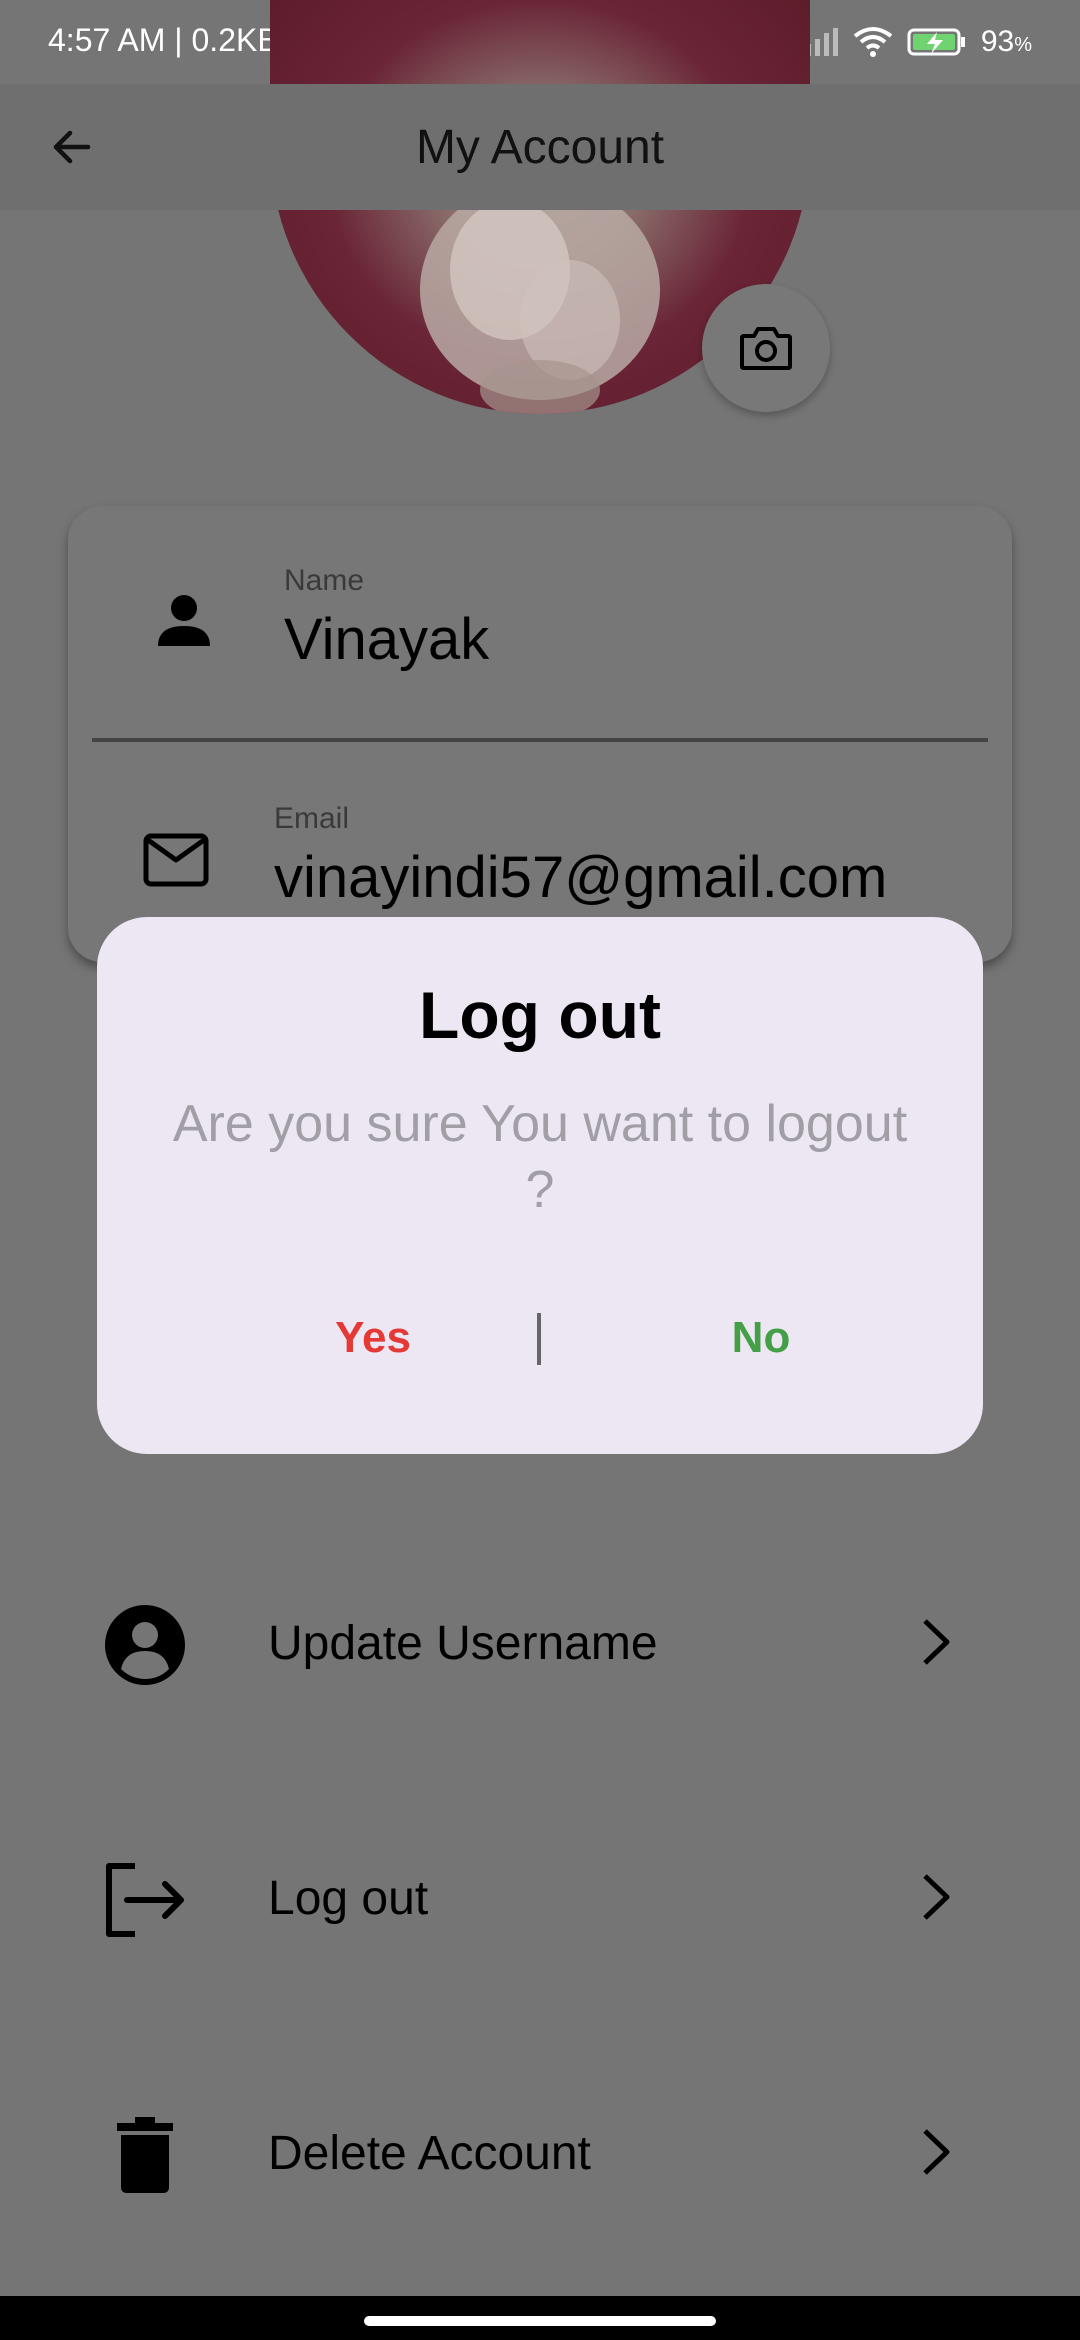 The height and width of the screenshot is (2340, 1080). I want to click on name-value: Vinayak, so click(386, 639).